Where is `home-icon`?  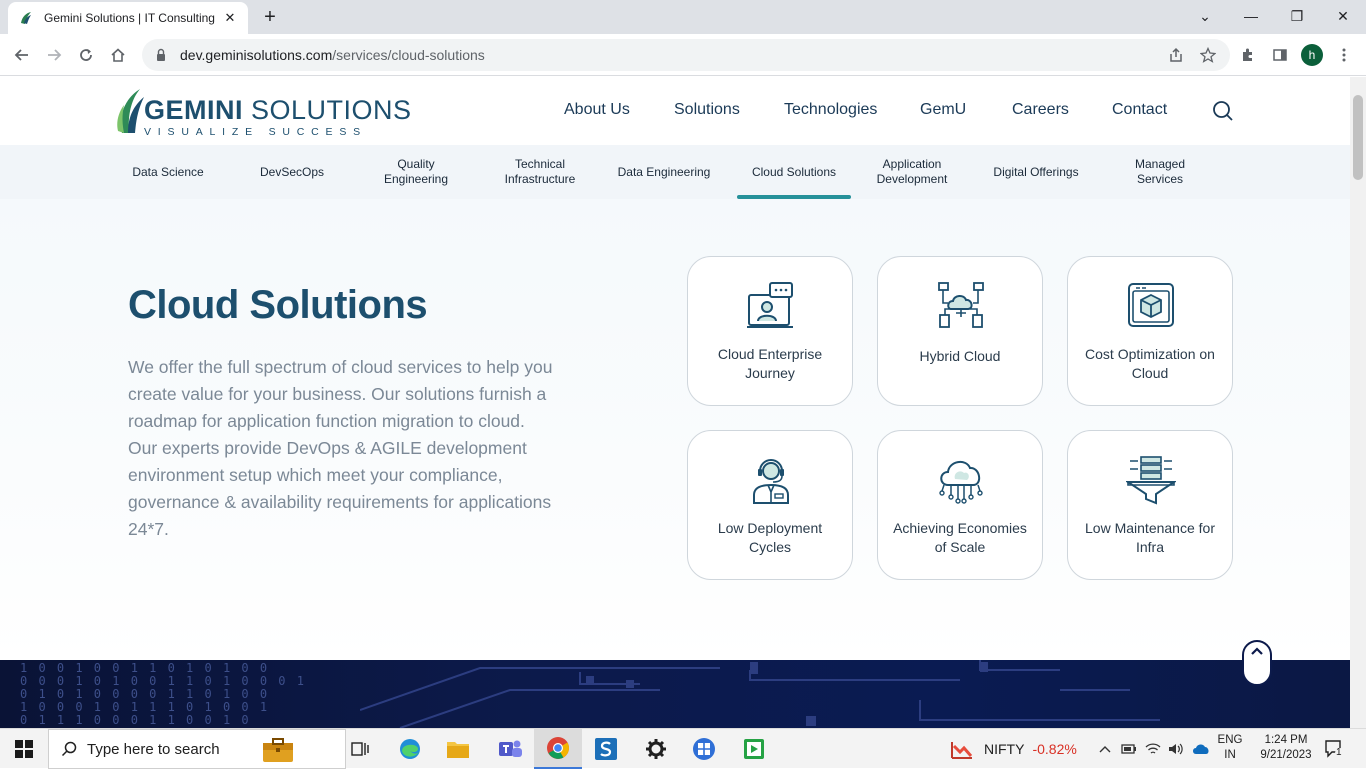
home-icon is located at coordinates (118, 55).